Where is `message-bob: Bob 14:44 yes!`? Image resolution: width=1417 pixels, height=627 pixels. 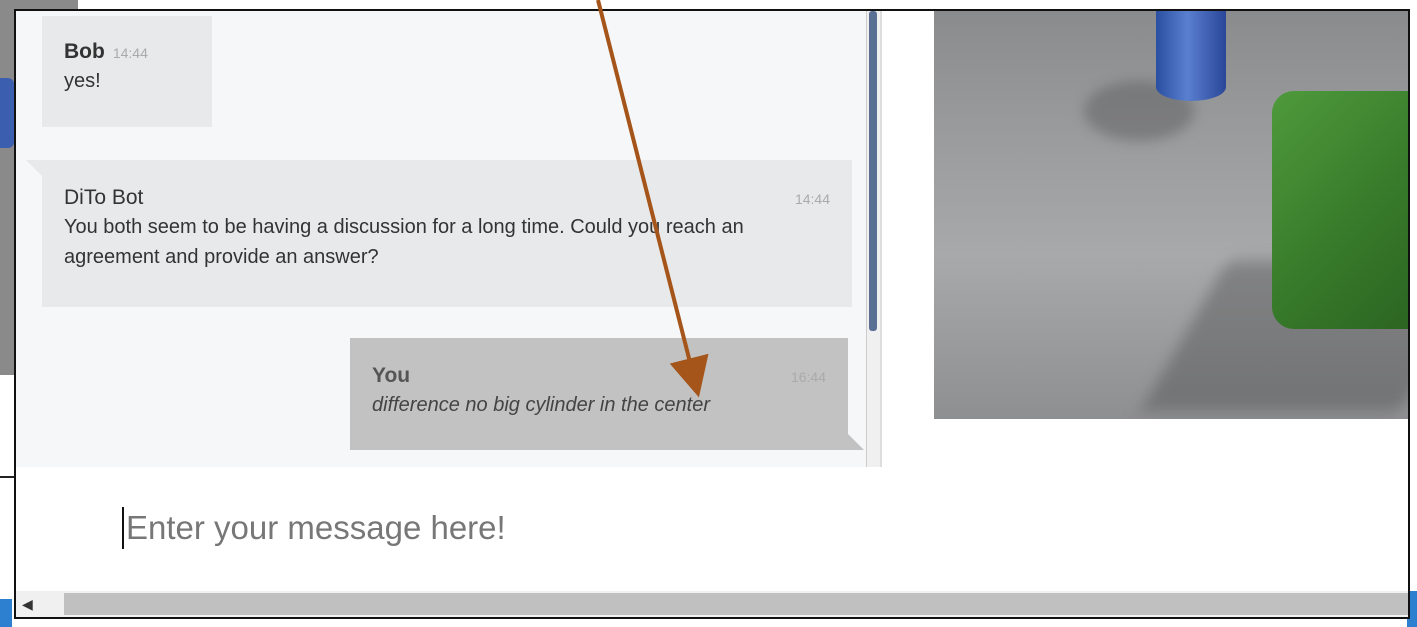 message-bob: Bob 14:44 yes! is located at coordinates (127, 71).